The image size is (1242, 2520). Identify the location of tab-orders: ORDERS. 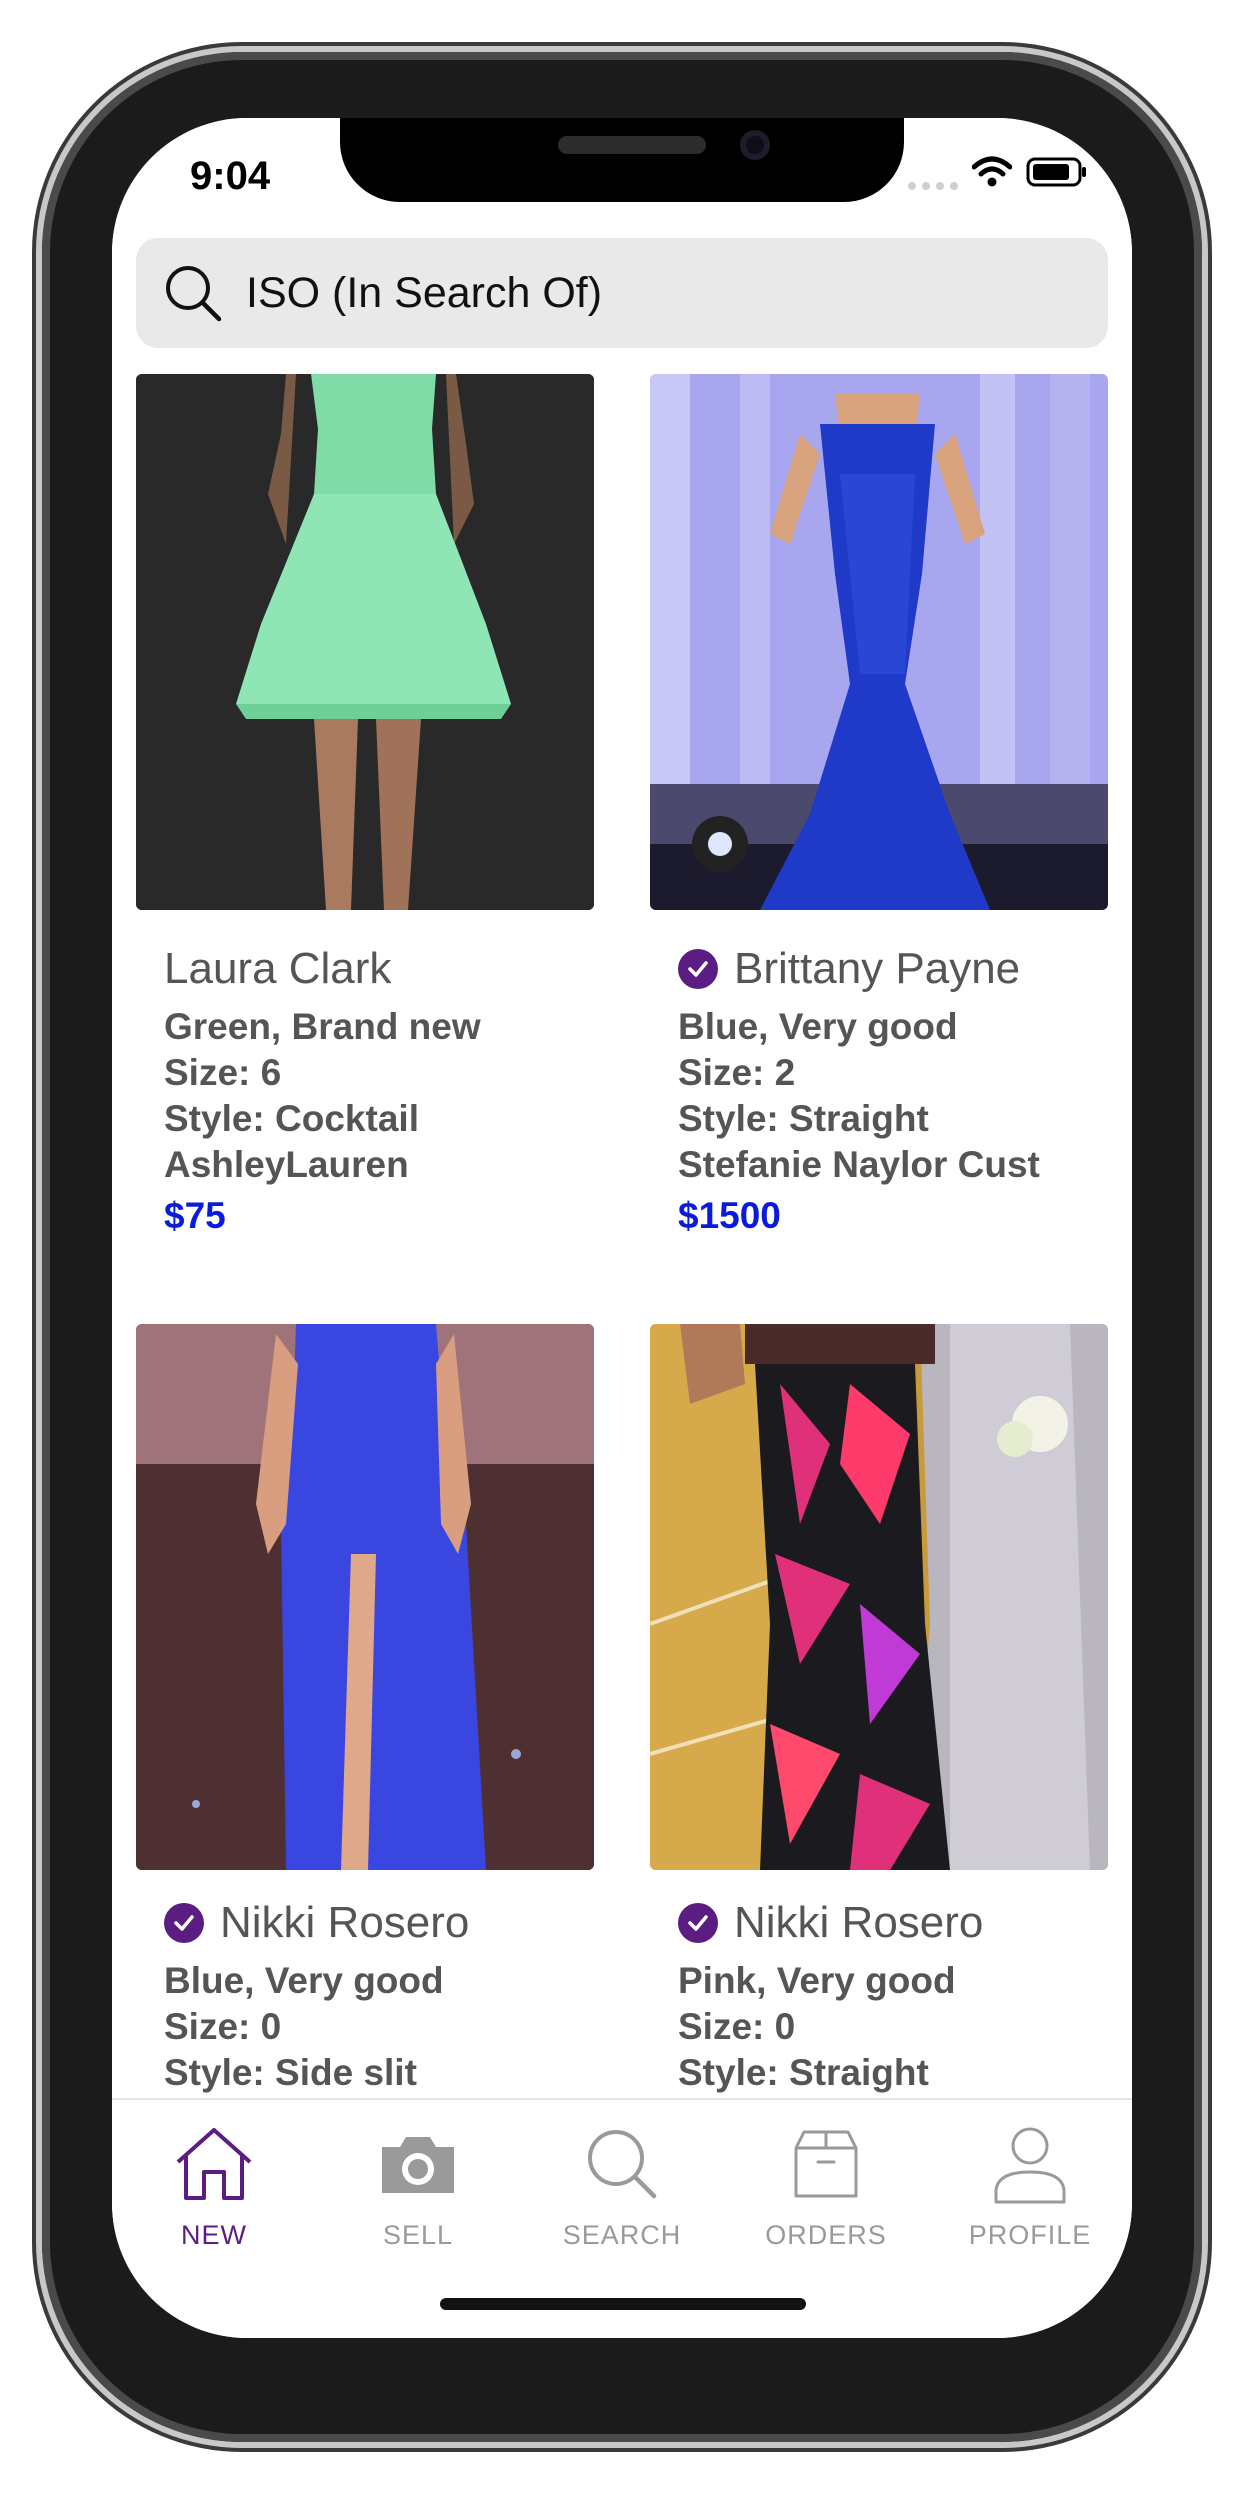
(826, 2182).